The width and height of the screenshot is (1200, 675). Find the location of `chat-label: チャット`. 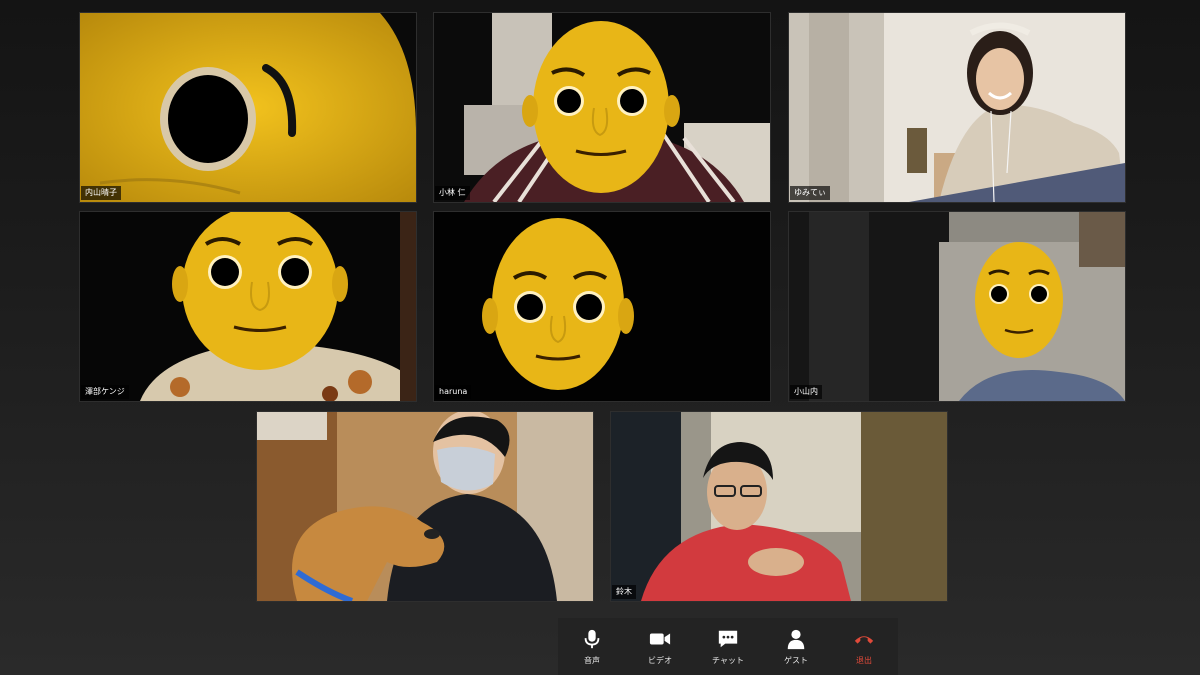

chat-label: チャット is located at coordinates (728, 660).